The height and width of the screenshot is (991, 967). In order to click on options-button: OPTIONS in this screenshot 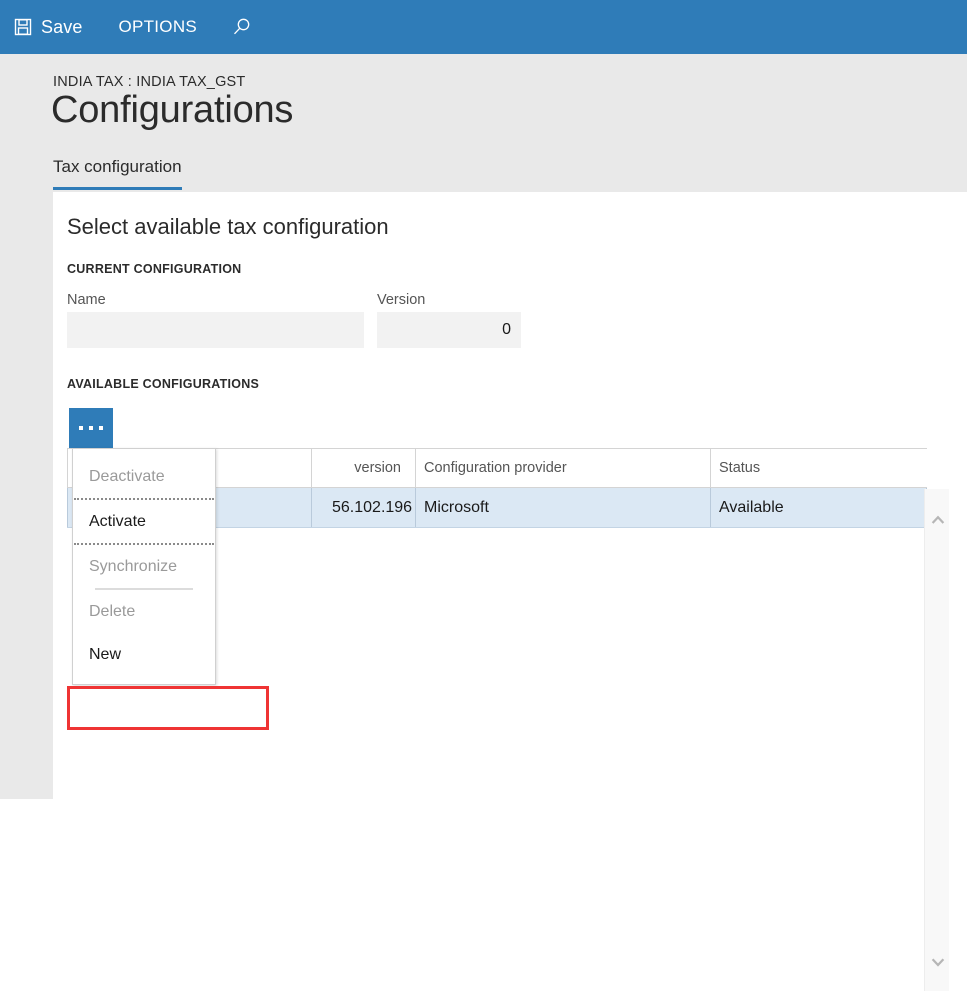, I will do `click(157, 27)`.